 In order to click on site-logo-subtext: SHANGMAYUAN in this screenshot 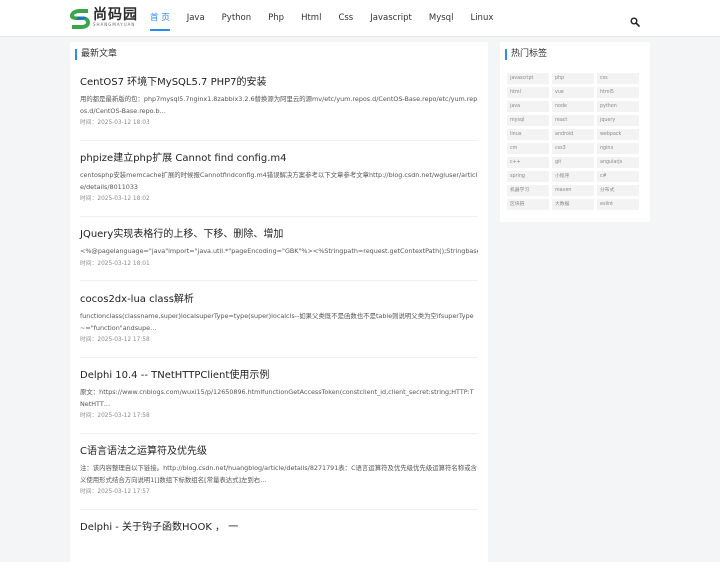, I will do `click(114, 24)`.